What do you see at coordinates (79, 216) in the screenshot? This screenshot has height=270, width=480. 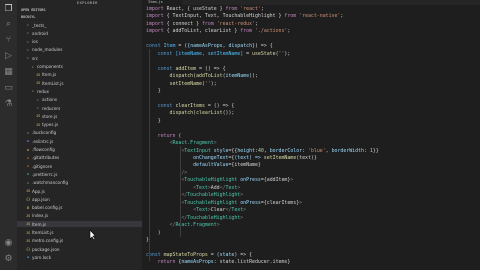 I see `tree-item: JS index.js` at bounding box center [79, 216].